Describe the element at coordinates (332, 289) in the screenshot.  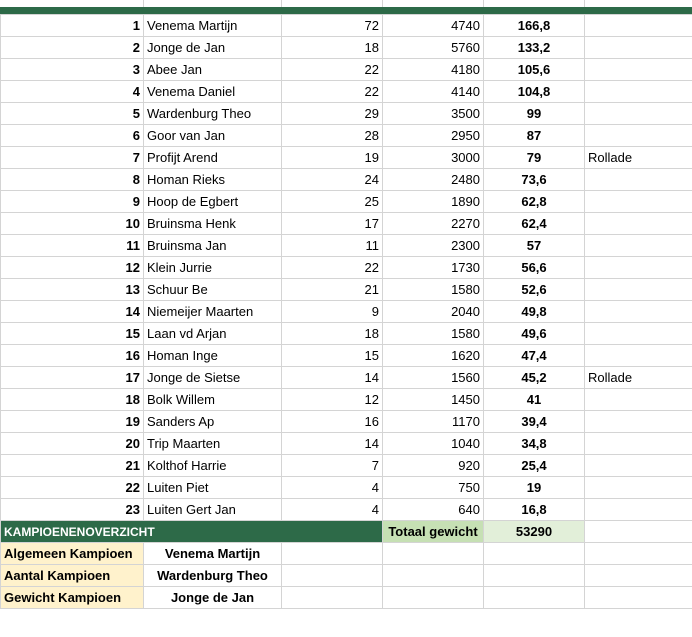
I see `count-cell: 21` at that location.